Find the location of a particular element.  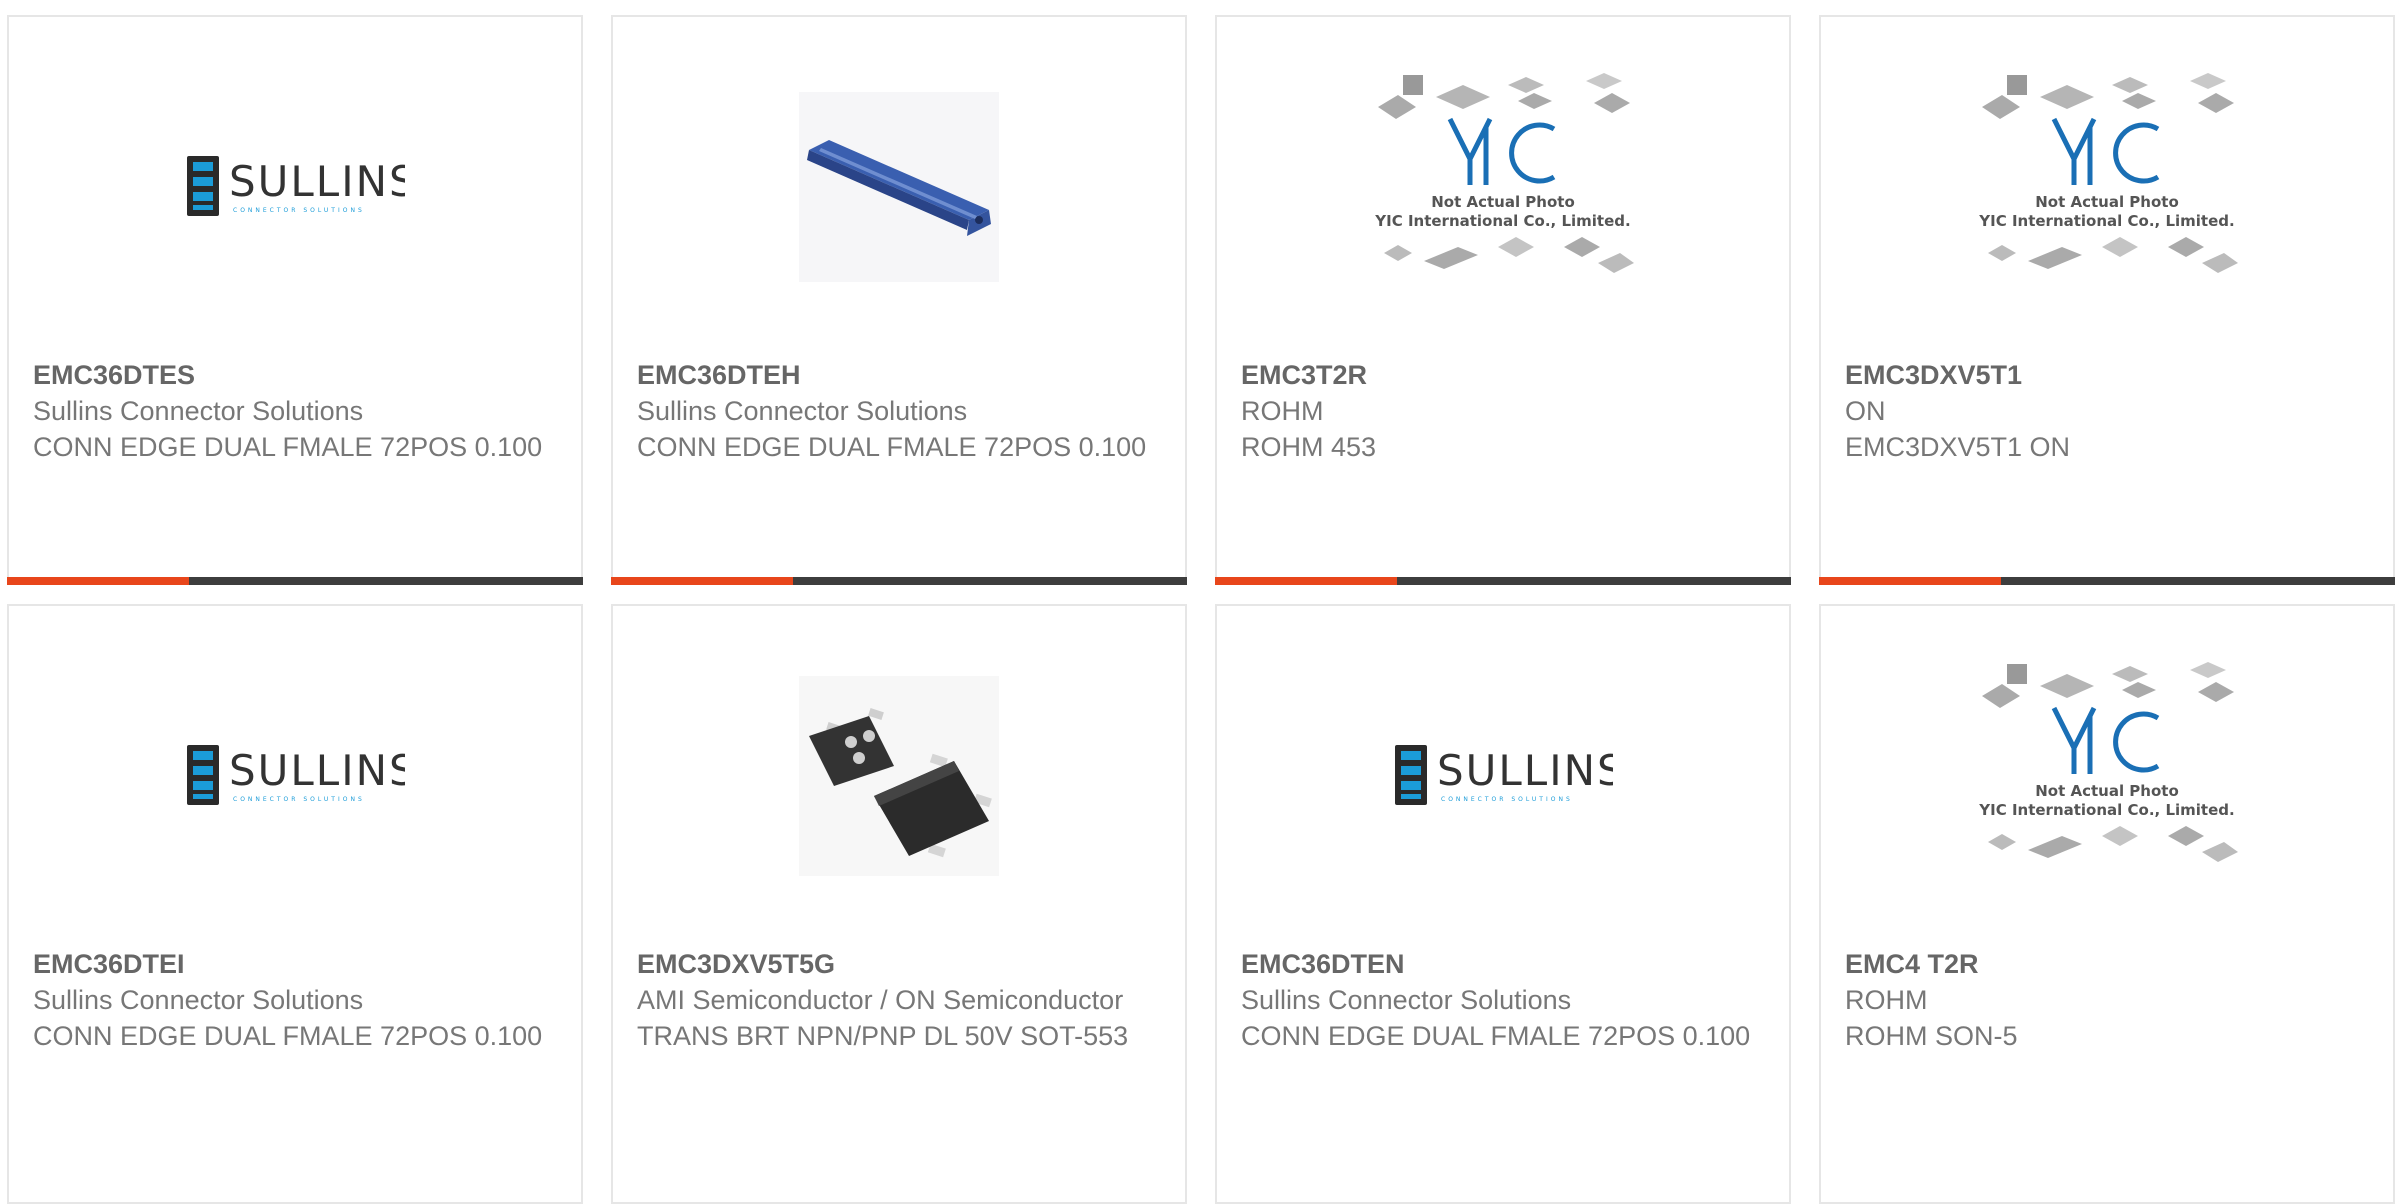

description: ROHM SON-5 is located at coordinates (1931, 1036).